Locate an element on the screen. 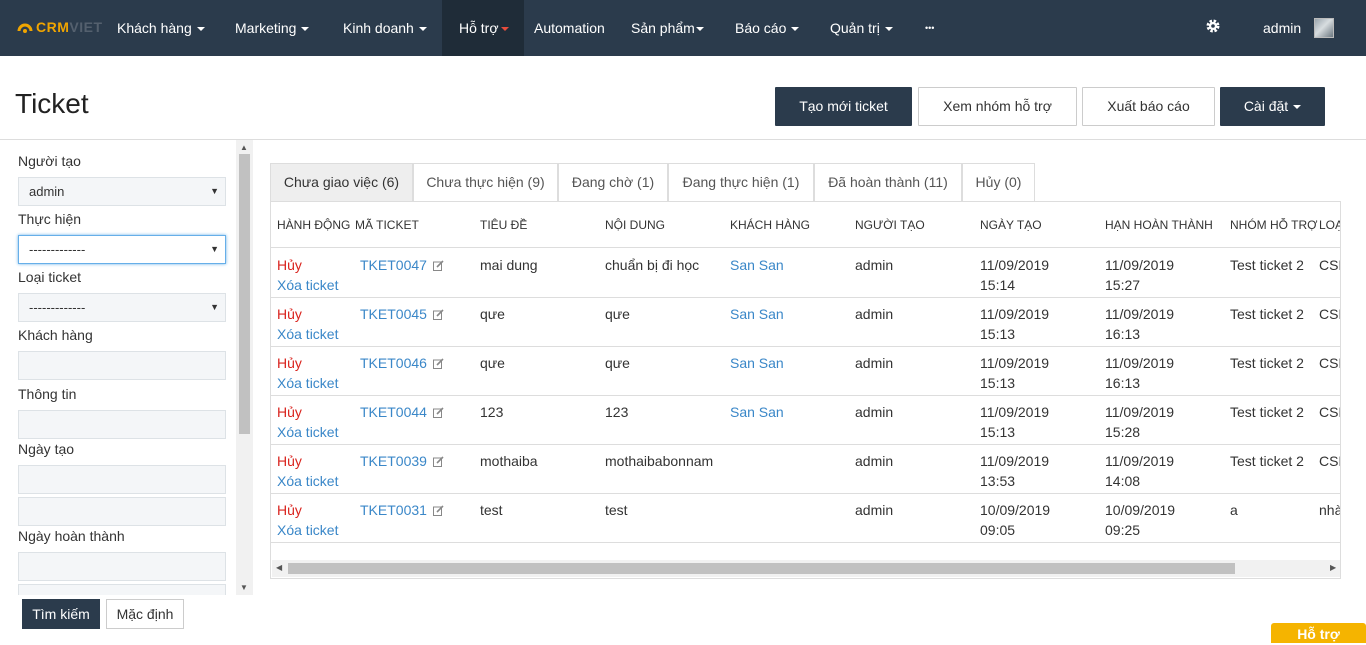 This screenshot has height=645, width=1366. settings-button: Cài đặt is located at coordinates (1272, 106).